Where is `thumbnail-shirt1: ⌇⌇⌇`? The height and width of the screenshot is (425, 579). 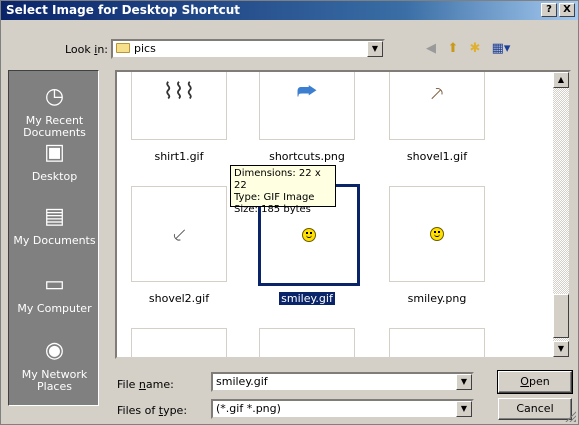
thumbnail-shirt1: ⌇⌇⌇ is located at coordinates (179, 106).